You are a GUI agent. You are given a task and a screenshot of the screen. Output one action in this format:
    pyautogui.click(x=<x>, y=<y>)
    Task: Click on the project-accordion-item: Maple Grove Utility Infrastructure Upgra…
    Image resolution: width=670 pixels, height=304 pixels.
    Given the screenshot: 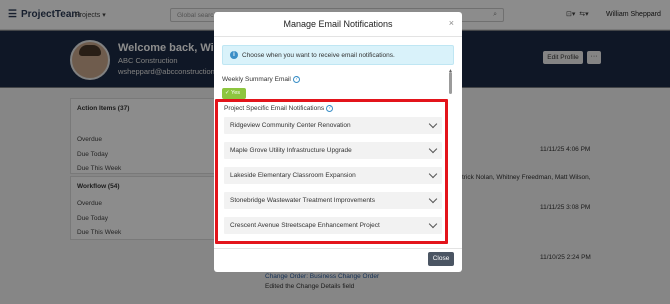 What is the action you would take?
    pyautogui.click(x=333, y=150)
    